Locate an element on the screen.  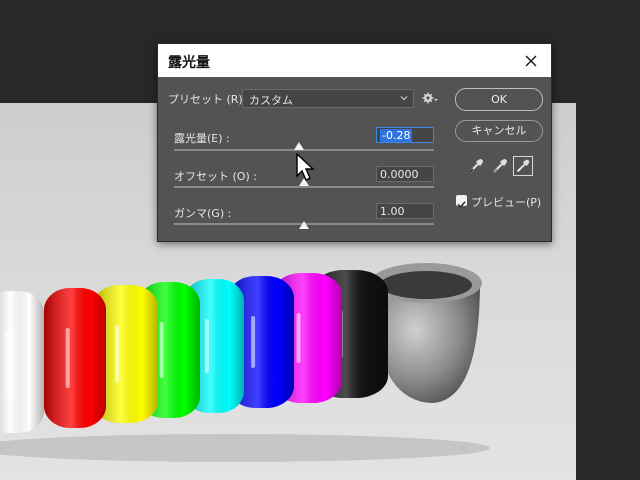
exposure-slider-thumb is located at coordinates (299, 146).